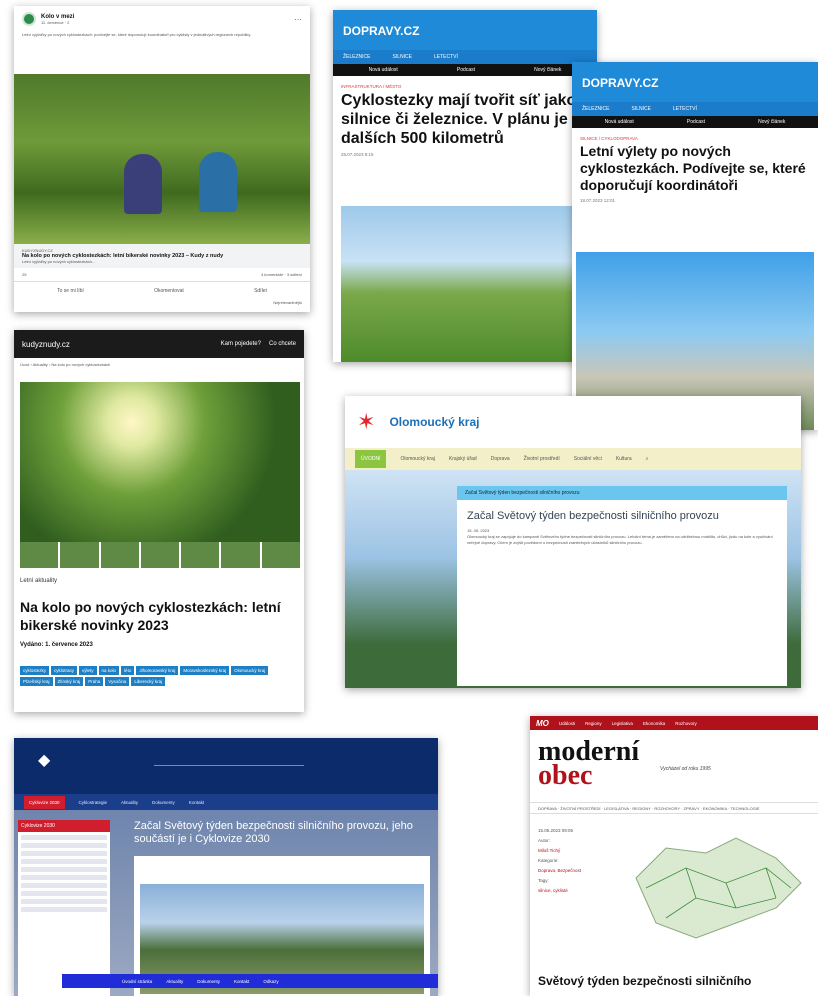 The image size is (818, 996). Describe the element at coordinates (162, 302) in the screenshot. I see `sort-comments: Nejrelevantnější` at that location.